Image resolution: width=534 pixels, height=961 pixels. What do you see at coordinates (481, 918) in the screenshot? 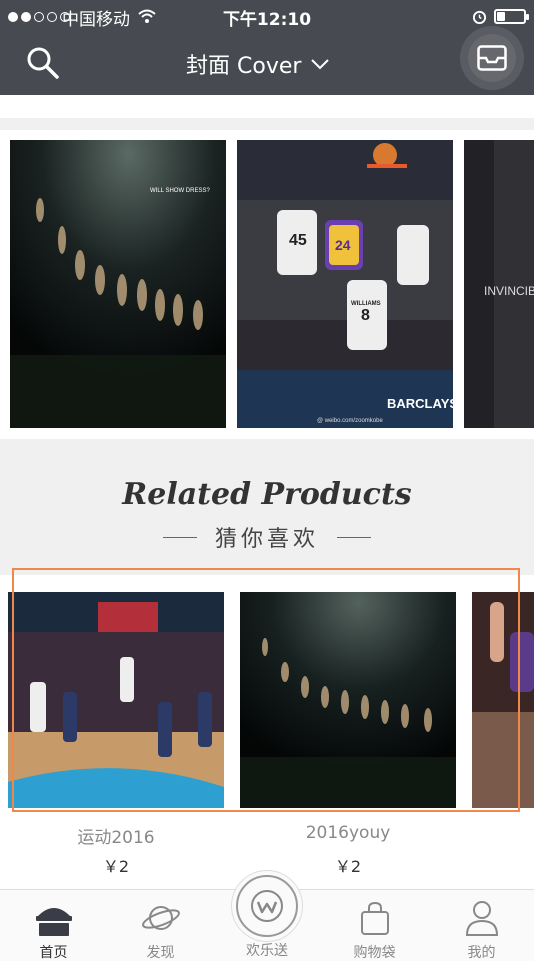
I see `user-icon` at bounding box center [481, 918].